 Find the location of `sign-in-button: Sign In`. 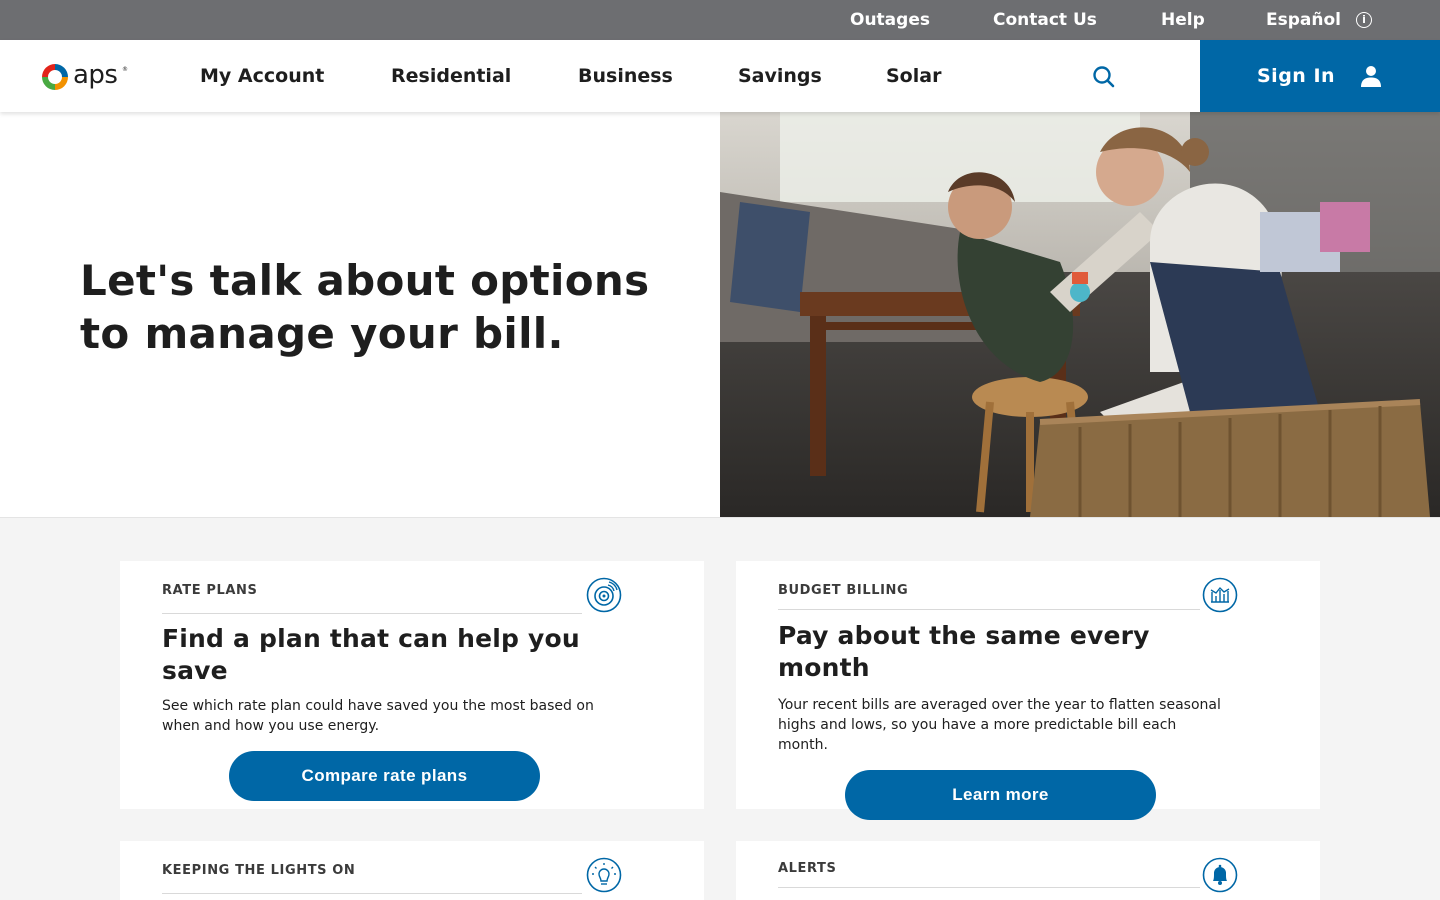

sign-in-button: Sign In is located at coordinates (1320, 76).